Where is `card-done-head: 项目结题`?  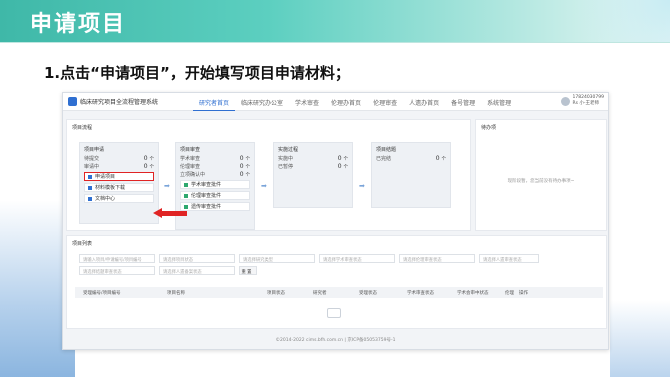
card-done-head: 项目结题 is located at coordinates (386, 150).